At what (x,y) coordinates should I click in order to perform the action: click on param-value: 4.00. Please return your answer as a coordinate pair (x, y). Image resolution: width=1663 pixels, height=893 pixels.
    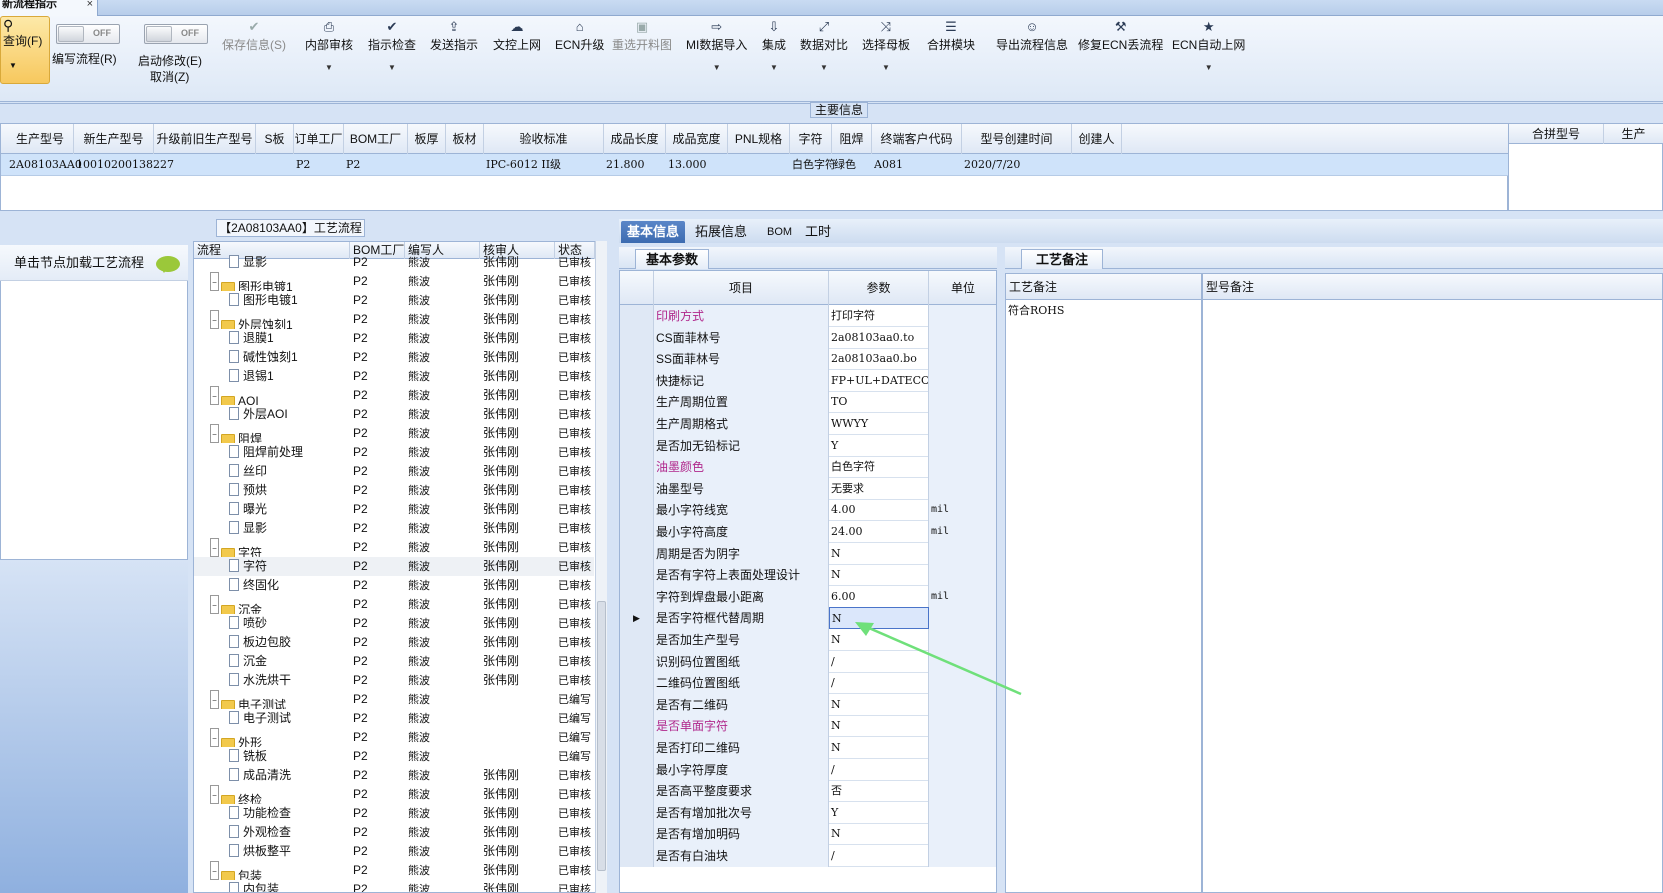
    Looking at the image, I should click on (879, 510).